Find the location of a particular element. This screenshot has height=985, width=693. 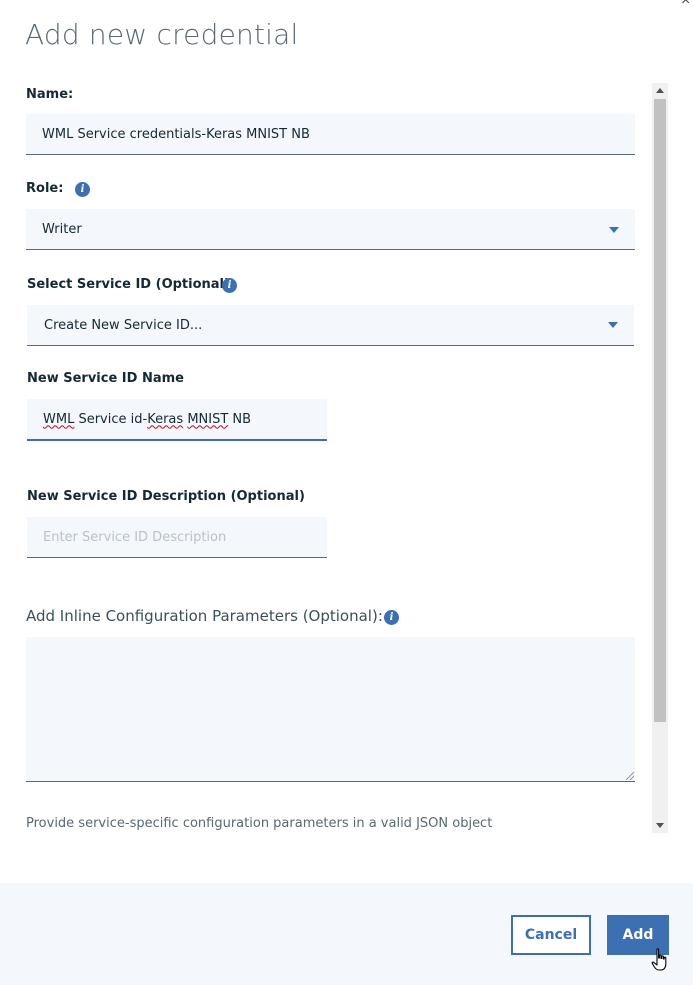

hand-cursor-icon is located at coordinates (659, 959).